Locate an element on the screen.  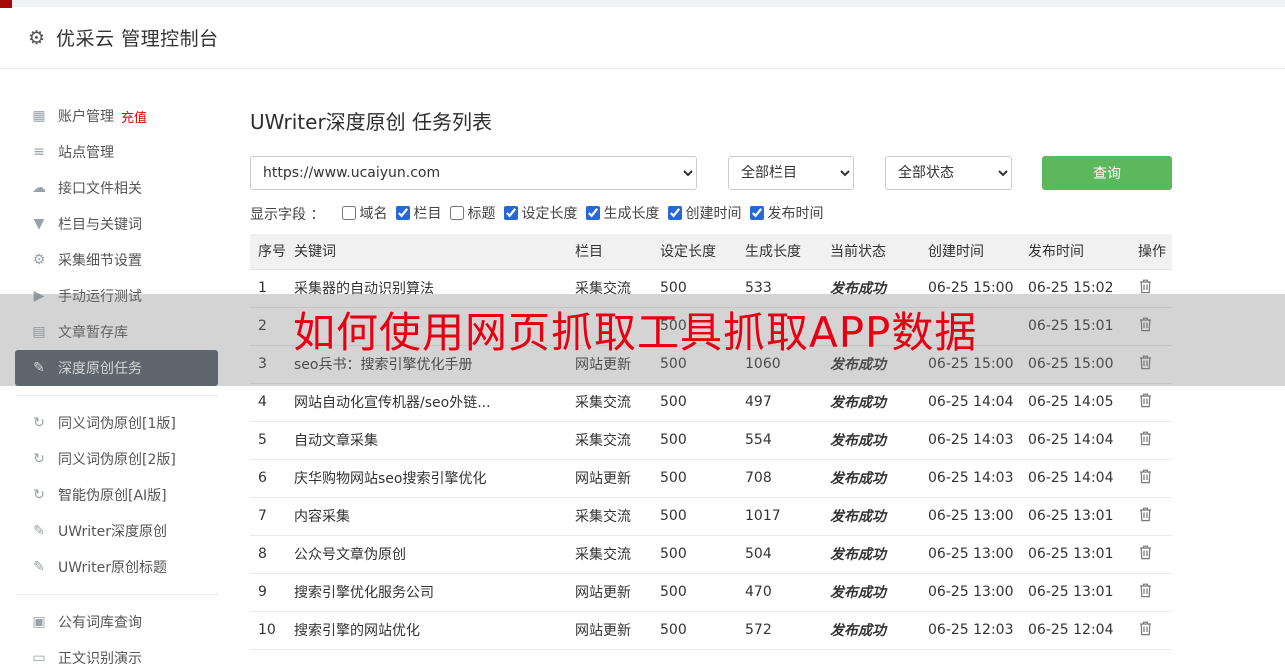
sidebar-item: ✎ 深度原创任务 is located at coordinates (116, 368).